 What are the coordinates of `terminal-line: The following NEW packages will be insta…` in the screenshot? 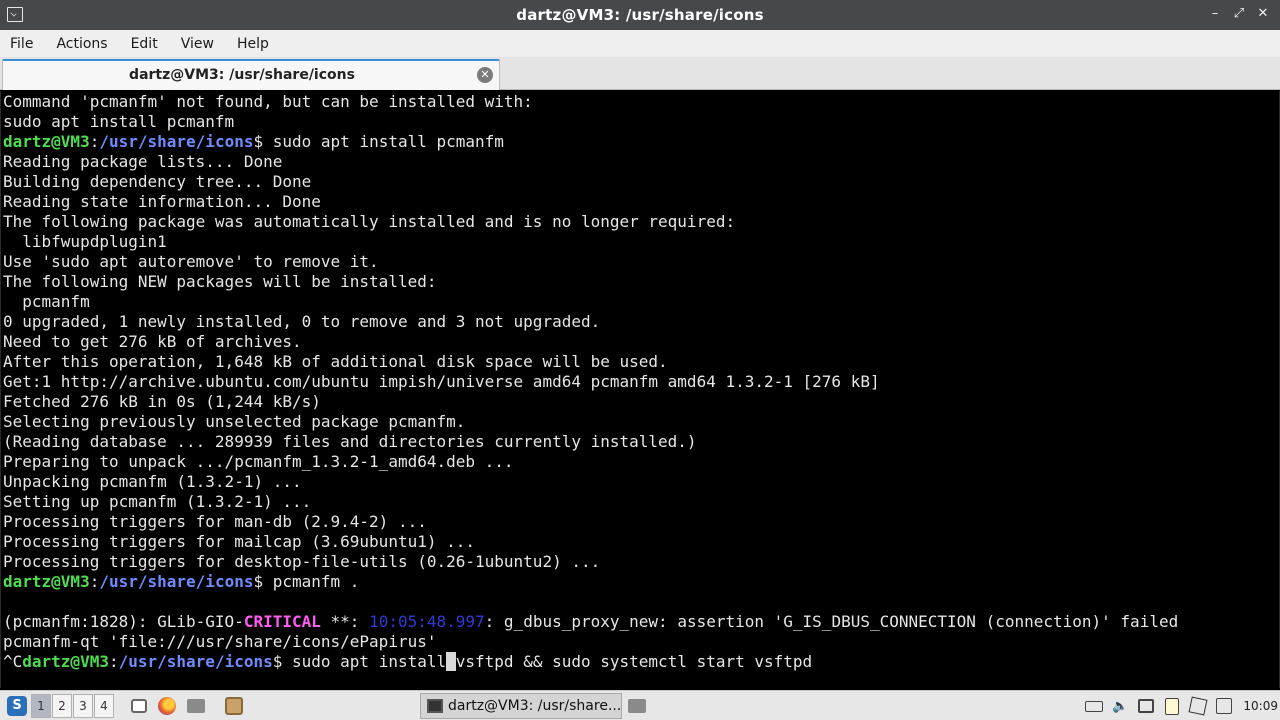 It's located at (220, 281).